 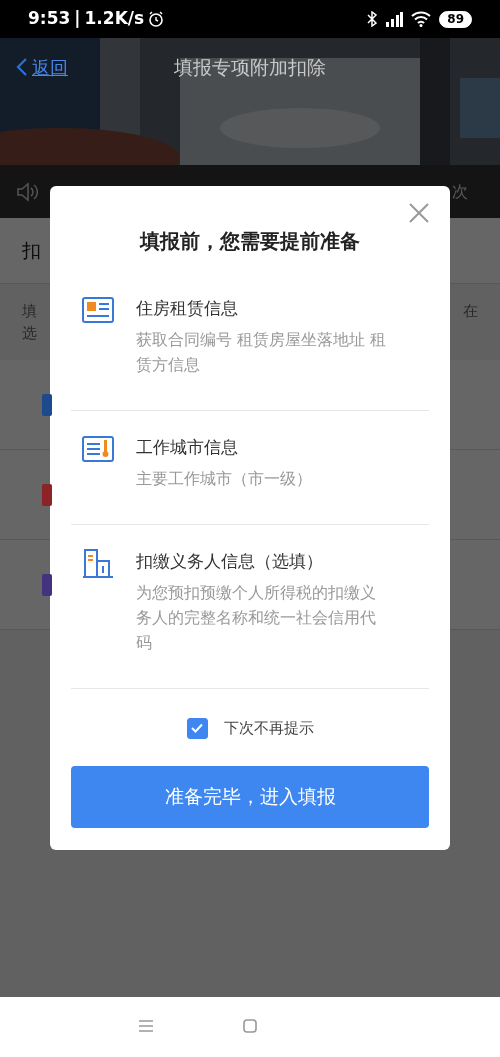 I want to click on item-title: 住房租赁信息, so click(x=187, y=308).